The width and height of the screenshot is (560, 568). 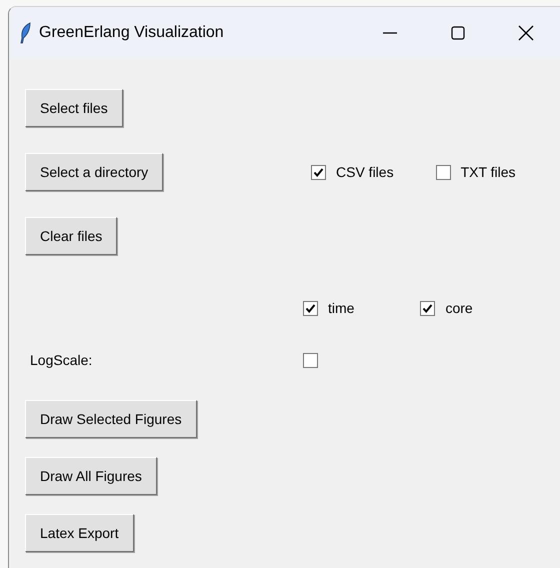 I want to click on maximize-icon, so click(x=458, y=33).